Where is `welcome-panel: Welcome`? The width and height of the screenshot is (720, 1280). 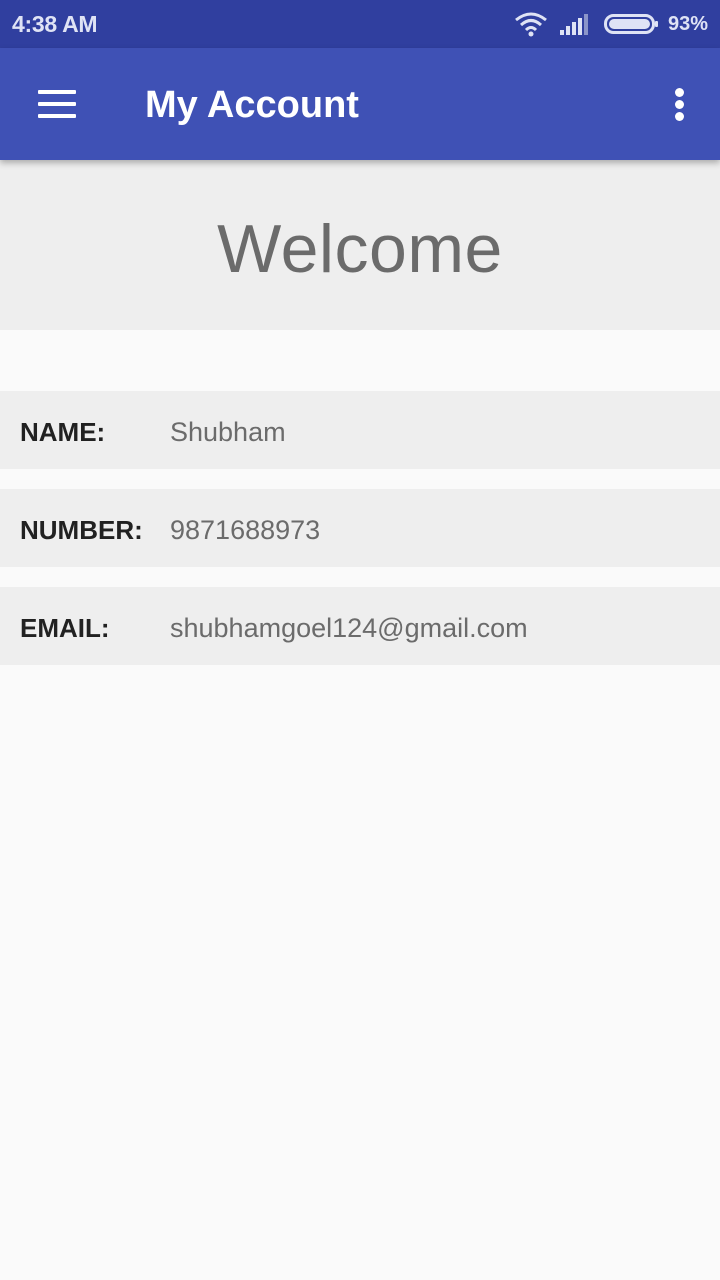 welcome-panel: Welcome is located at coordinates (360, 245).